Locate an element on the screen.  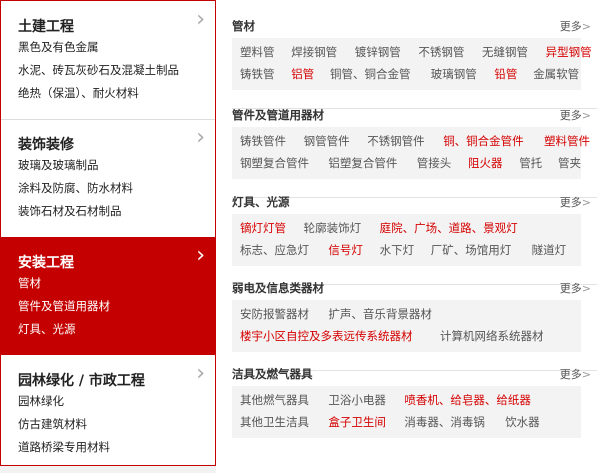
category-sub-link: 绝热（保温）、耐火材料 is located at coordinates (78, 93).